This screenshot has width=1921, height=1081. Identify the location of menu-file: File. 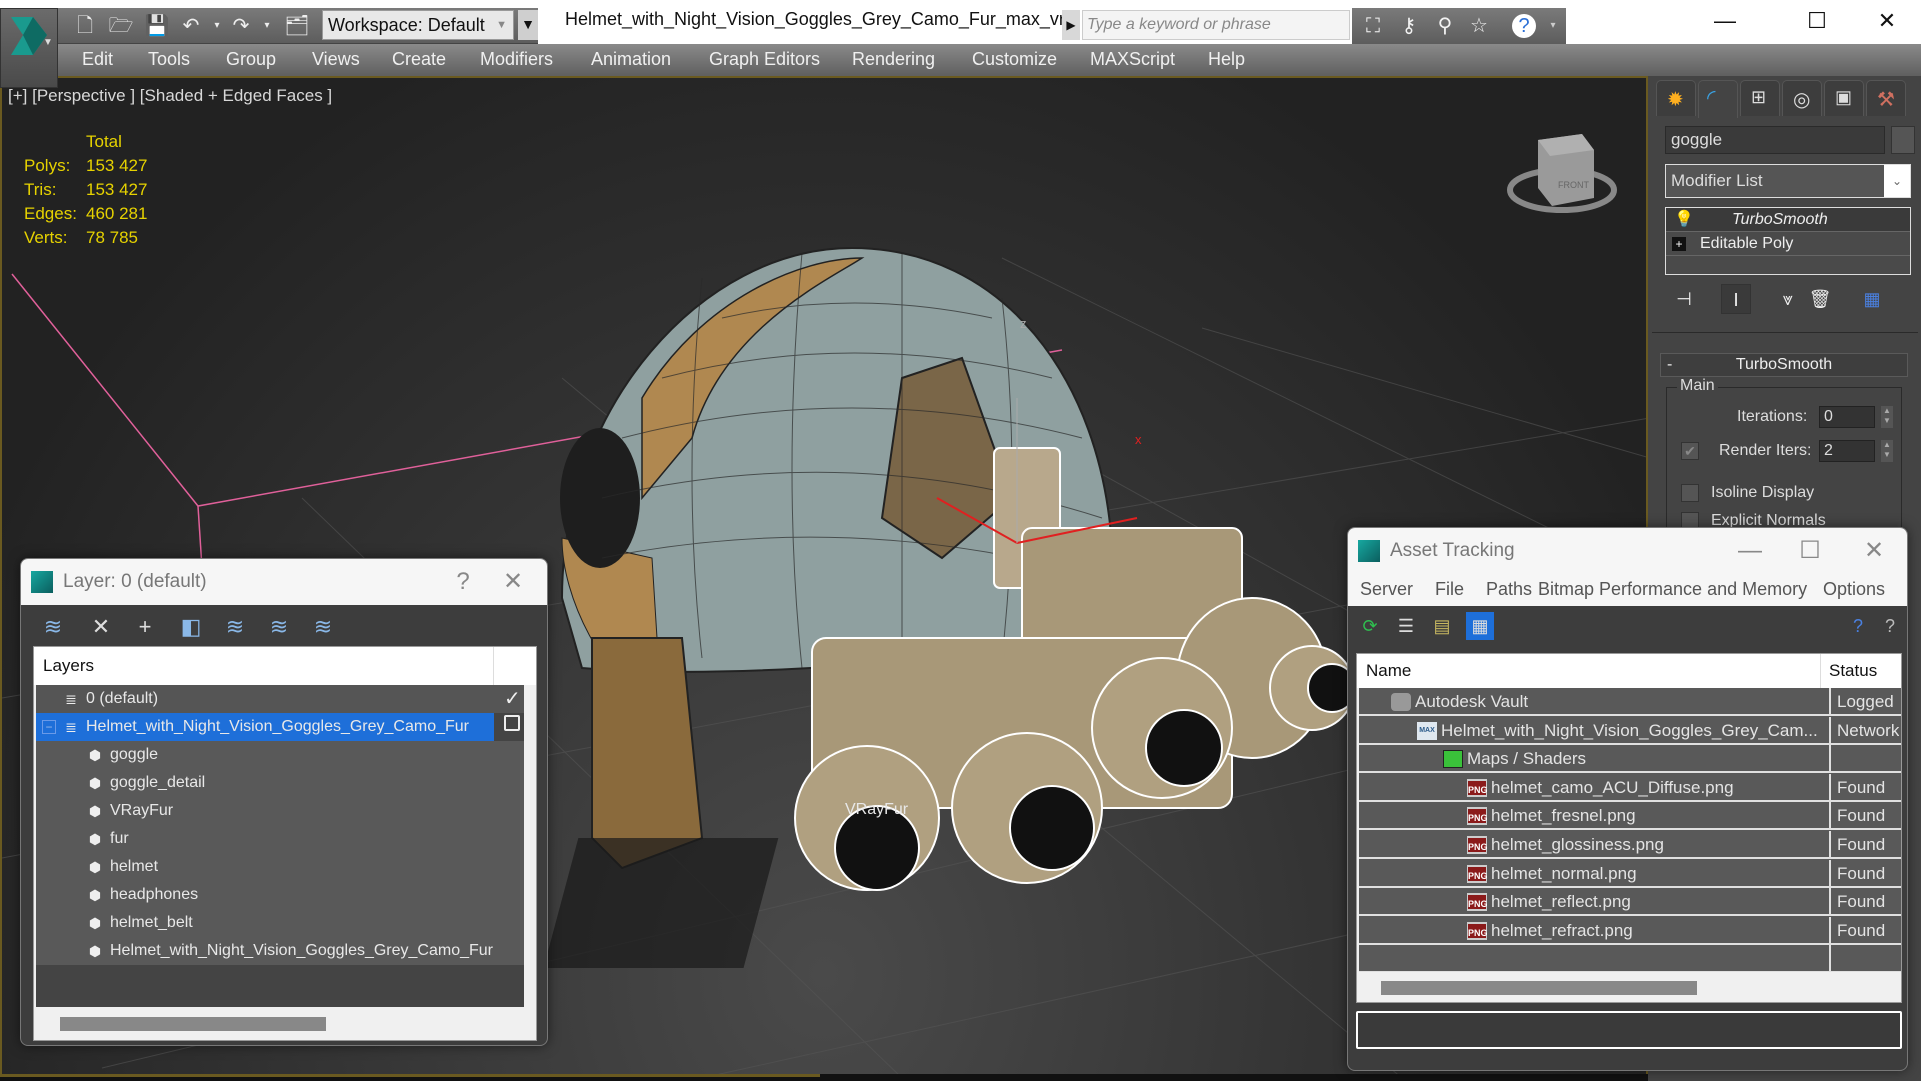
(1449, 589).